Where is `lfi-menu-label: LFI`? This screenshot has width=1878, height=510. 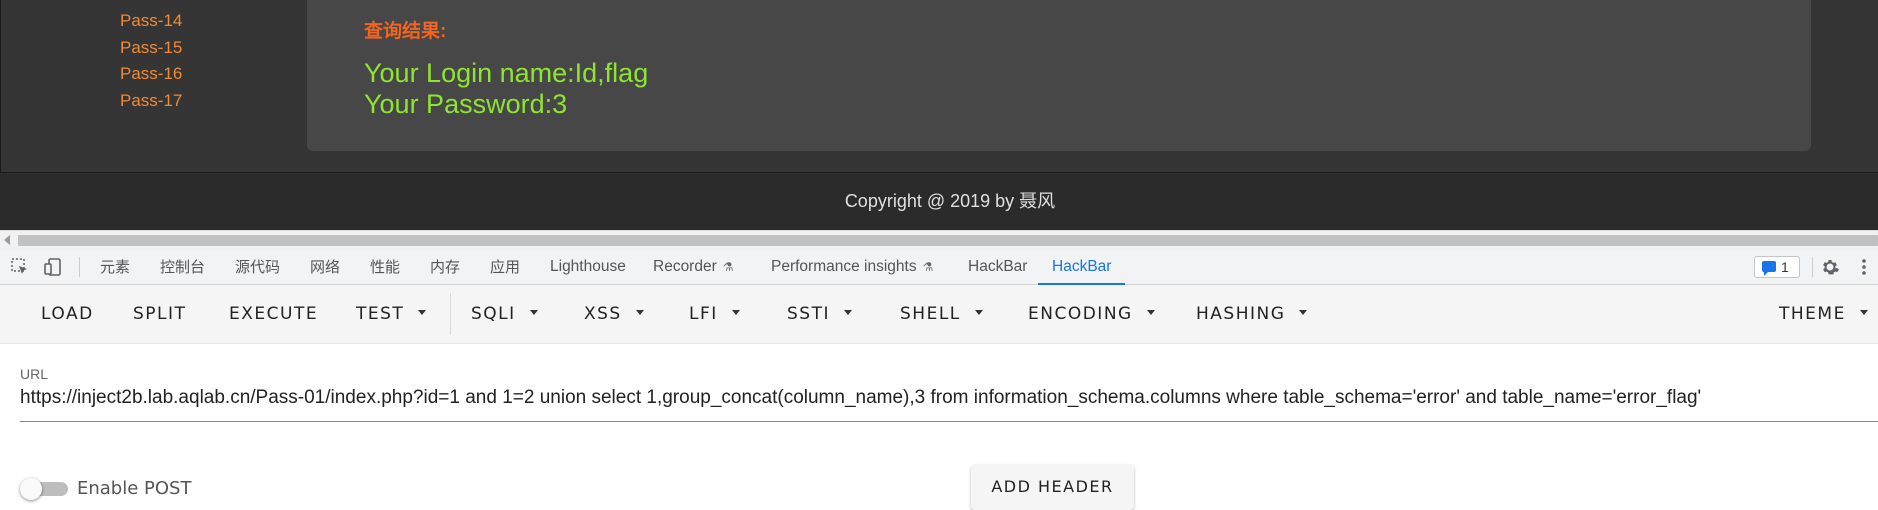 lfi-menu-label: LFI is located at coordinates (703, 314).